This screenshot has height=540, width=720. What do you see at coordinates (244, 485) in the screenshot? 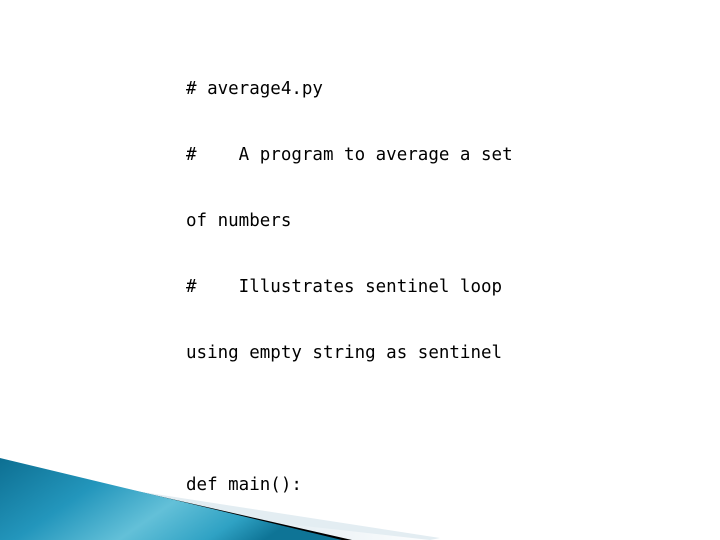
I see `code-line: def main():` at bounding box center [244, 485].